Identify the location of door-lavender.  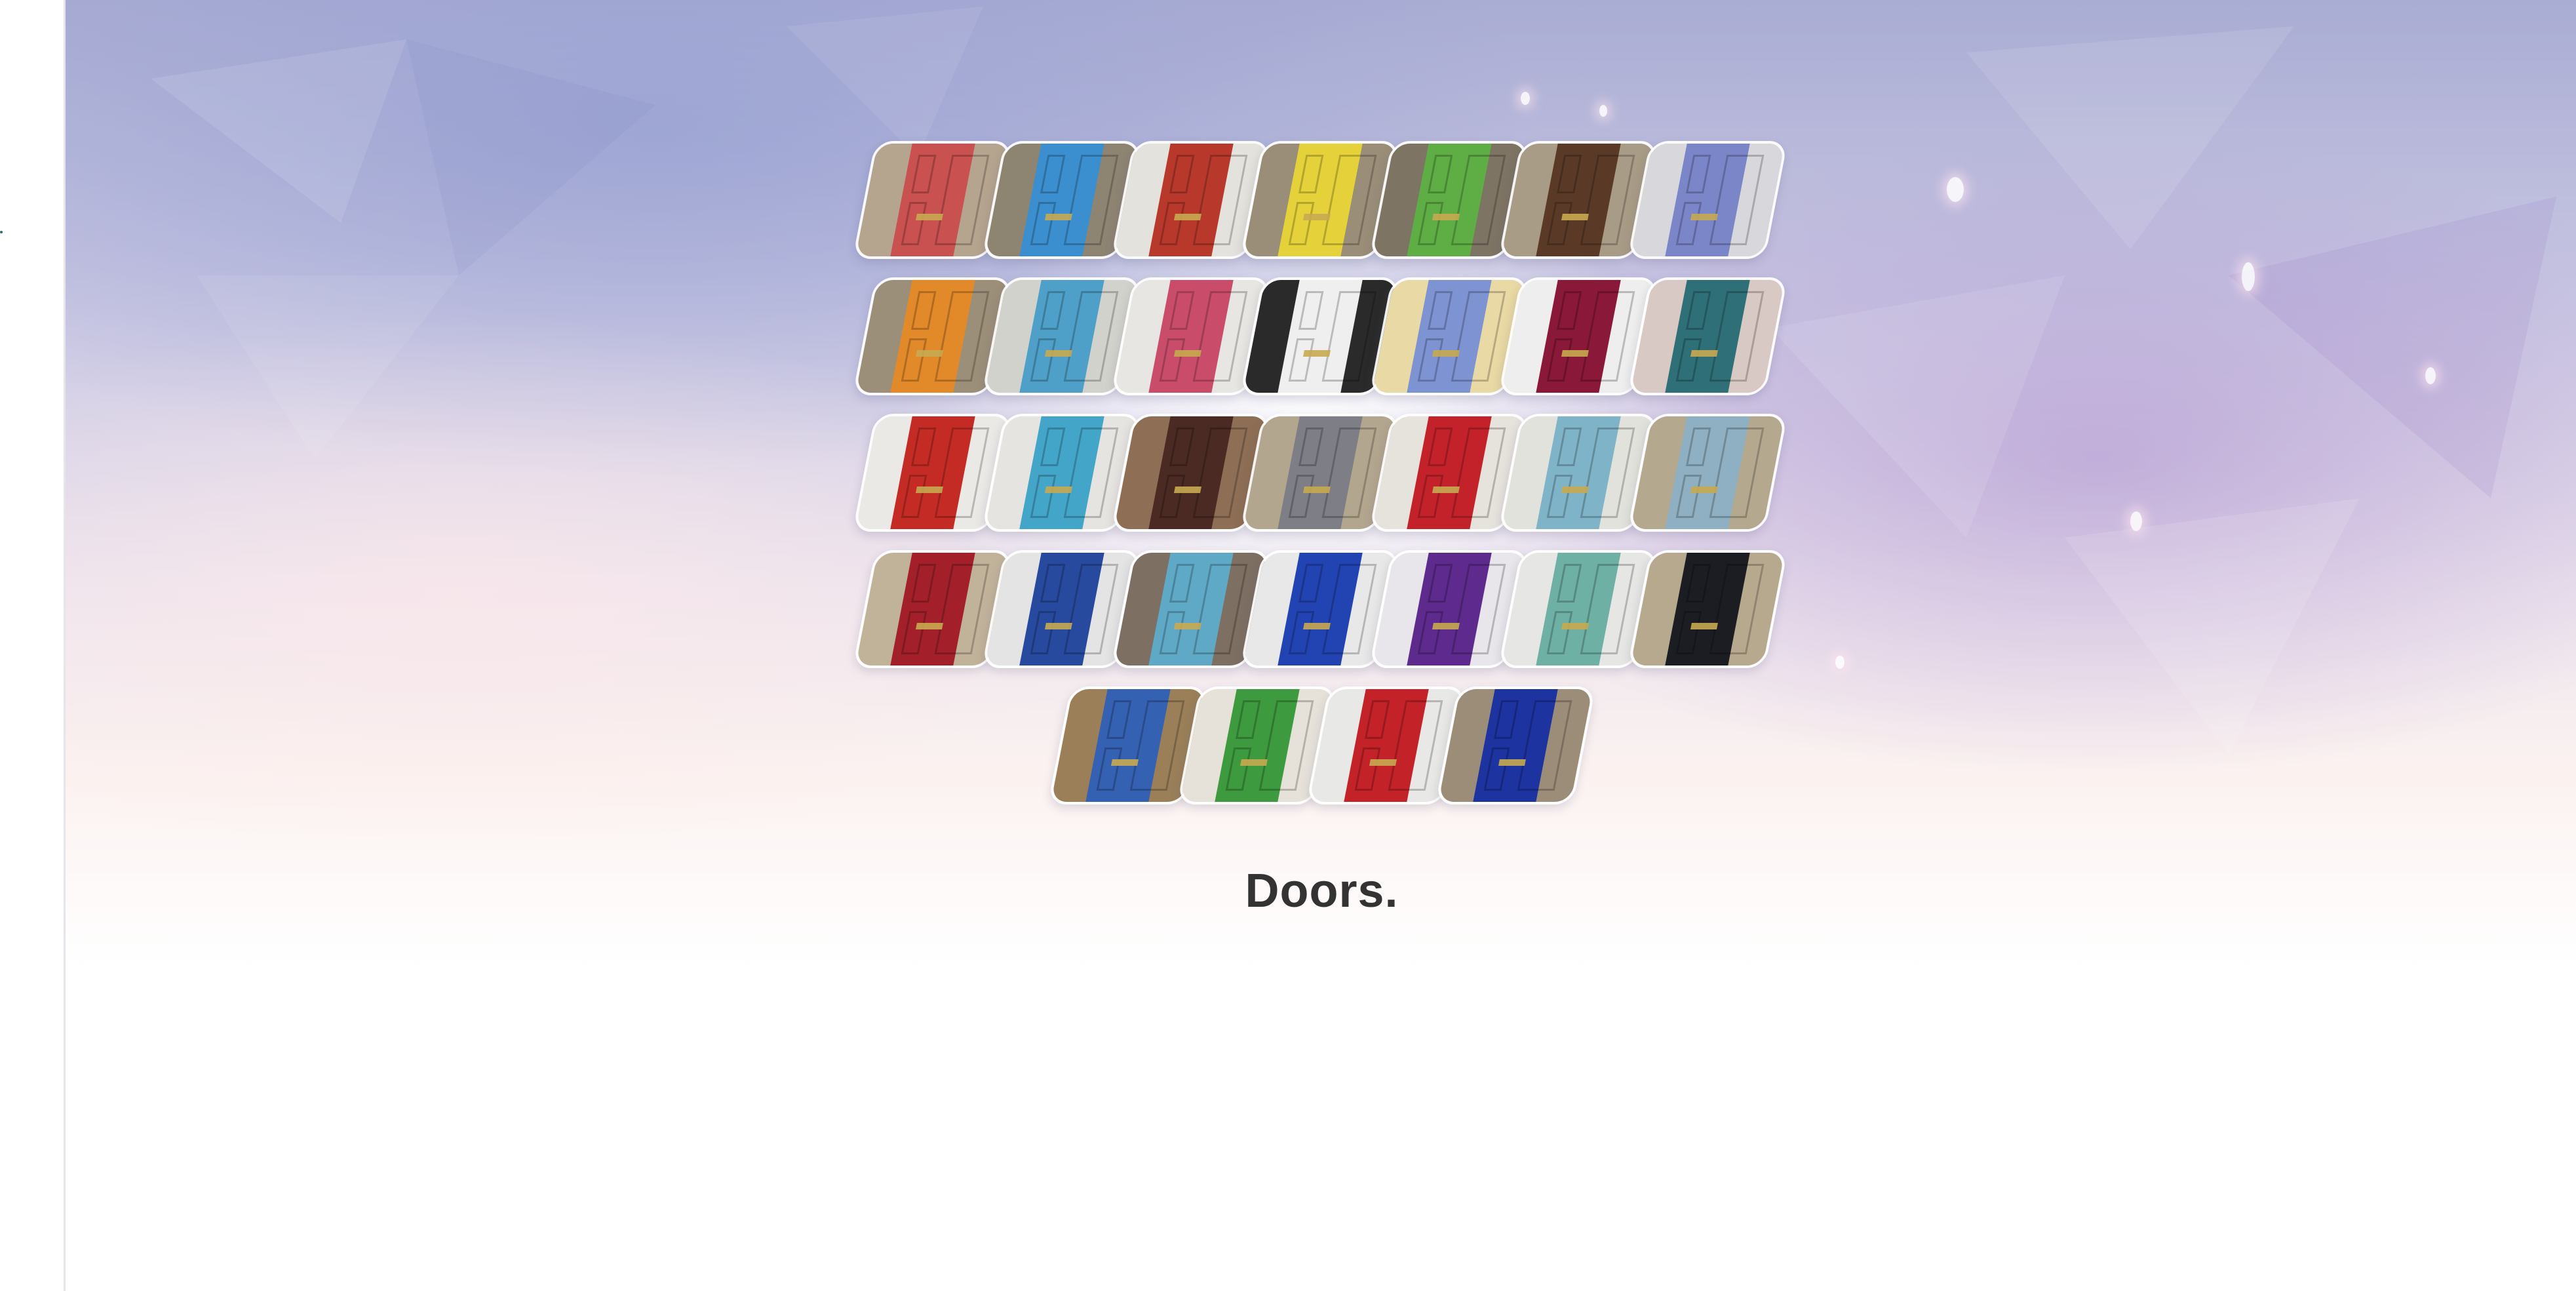
(1707, 200).